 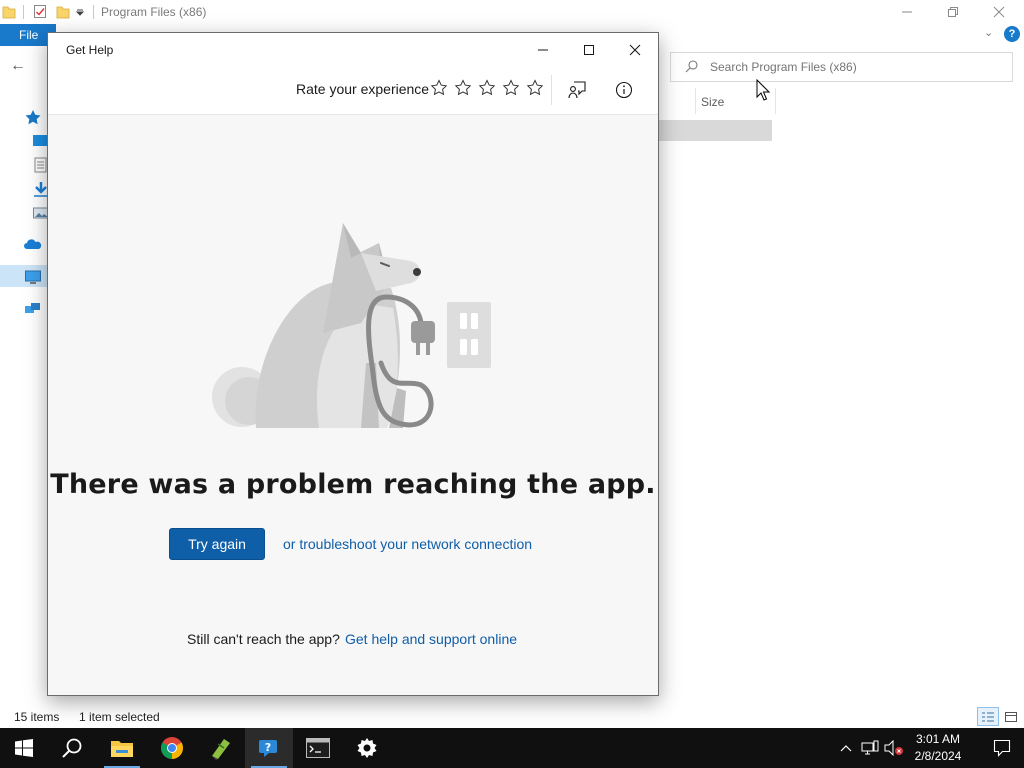 What do you see at coordinates (33, 117) in the screenshot?
I see `quick-access-star-icon` at bounding box center [33, 117].